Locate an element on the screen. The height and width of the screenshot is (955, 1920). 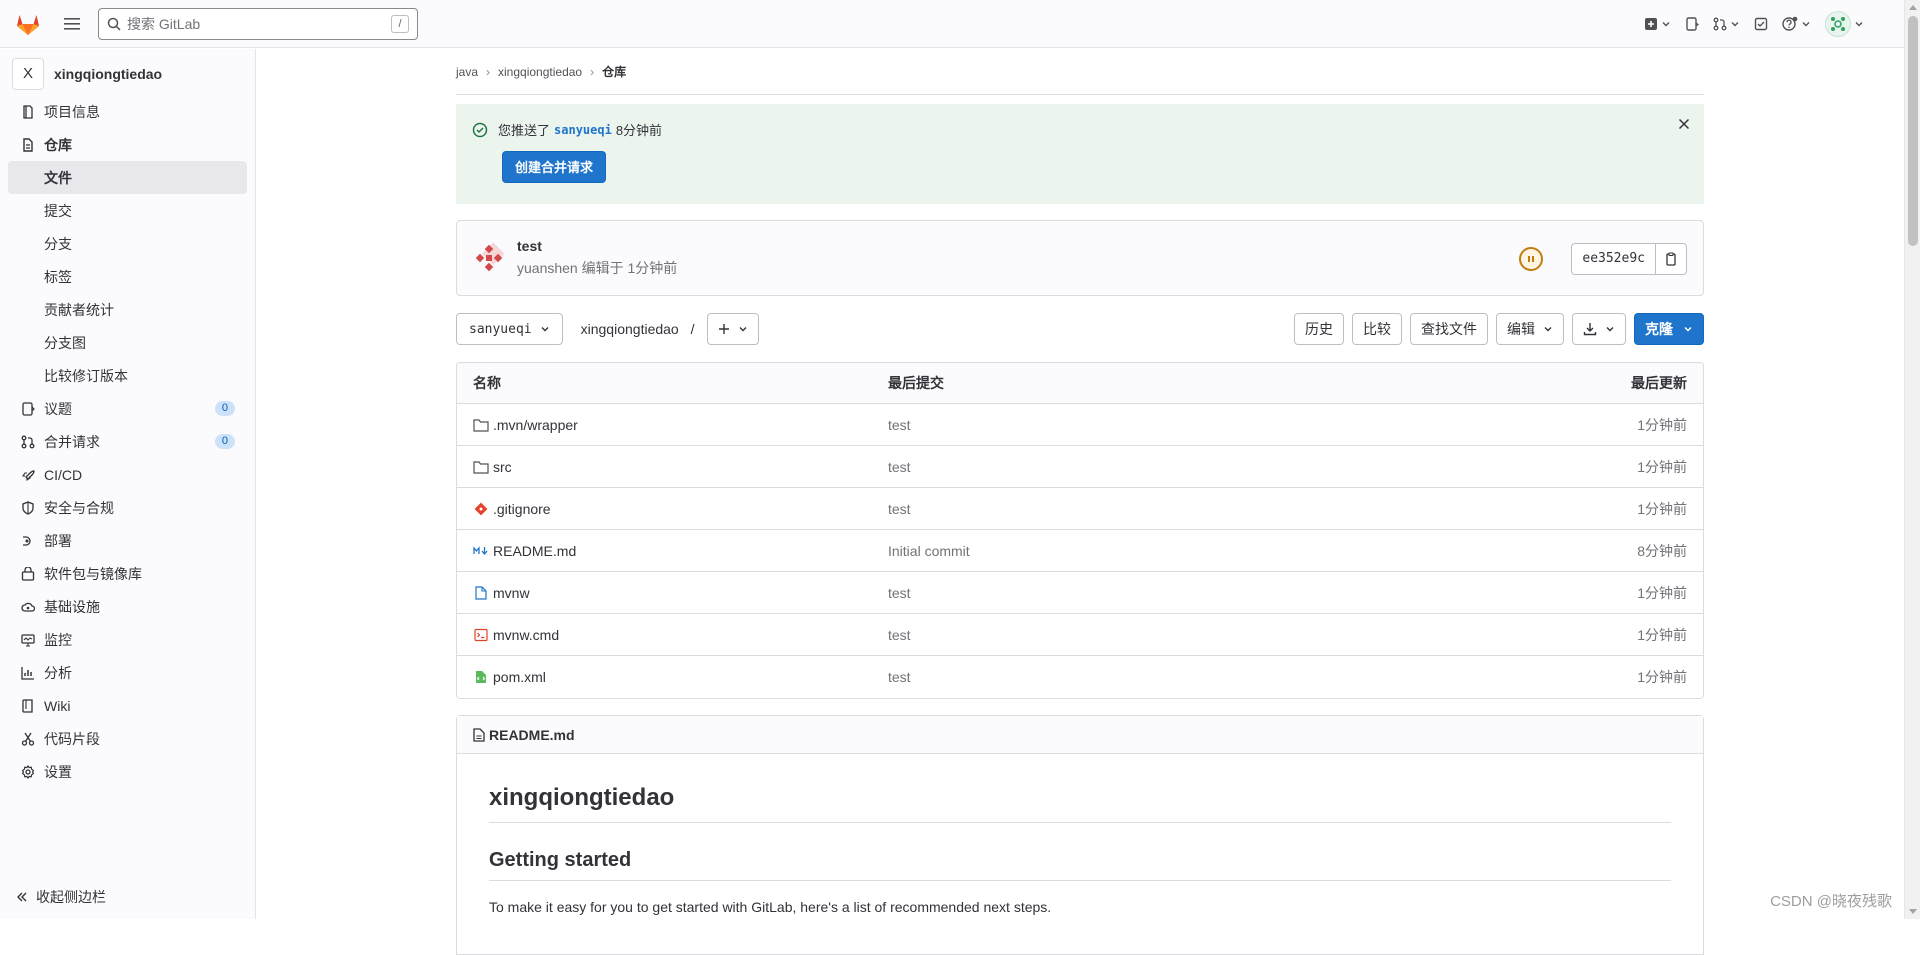
sidebar-item-infrastructure: 基础设施 is located at coordinates (127, 606).